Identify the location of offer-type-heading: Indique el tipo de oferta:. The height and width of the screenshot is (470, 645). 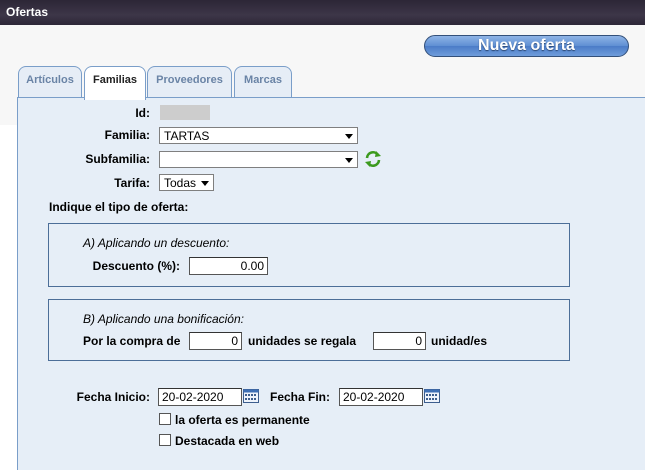
(119, 207).